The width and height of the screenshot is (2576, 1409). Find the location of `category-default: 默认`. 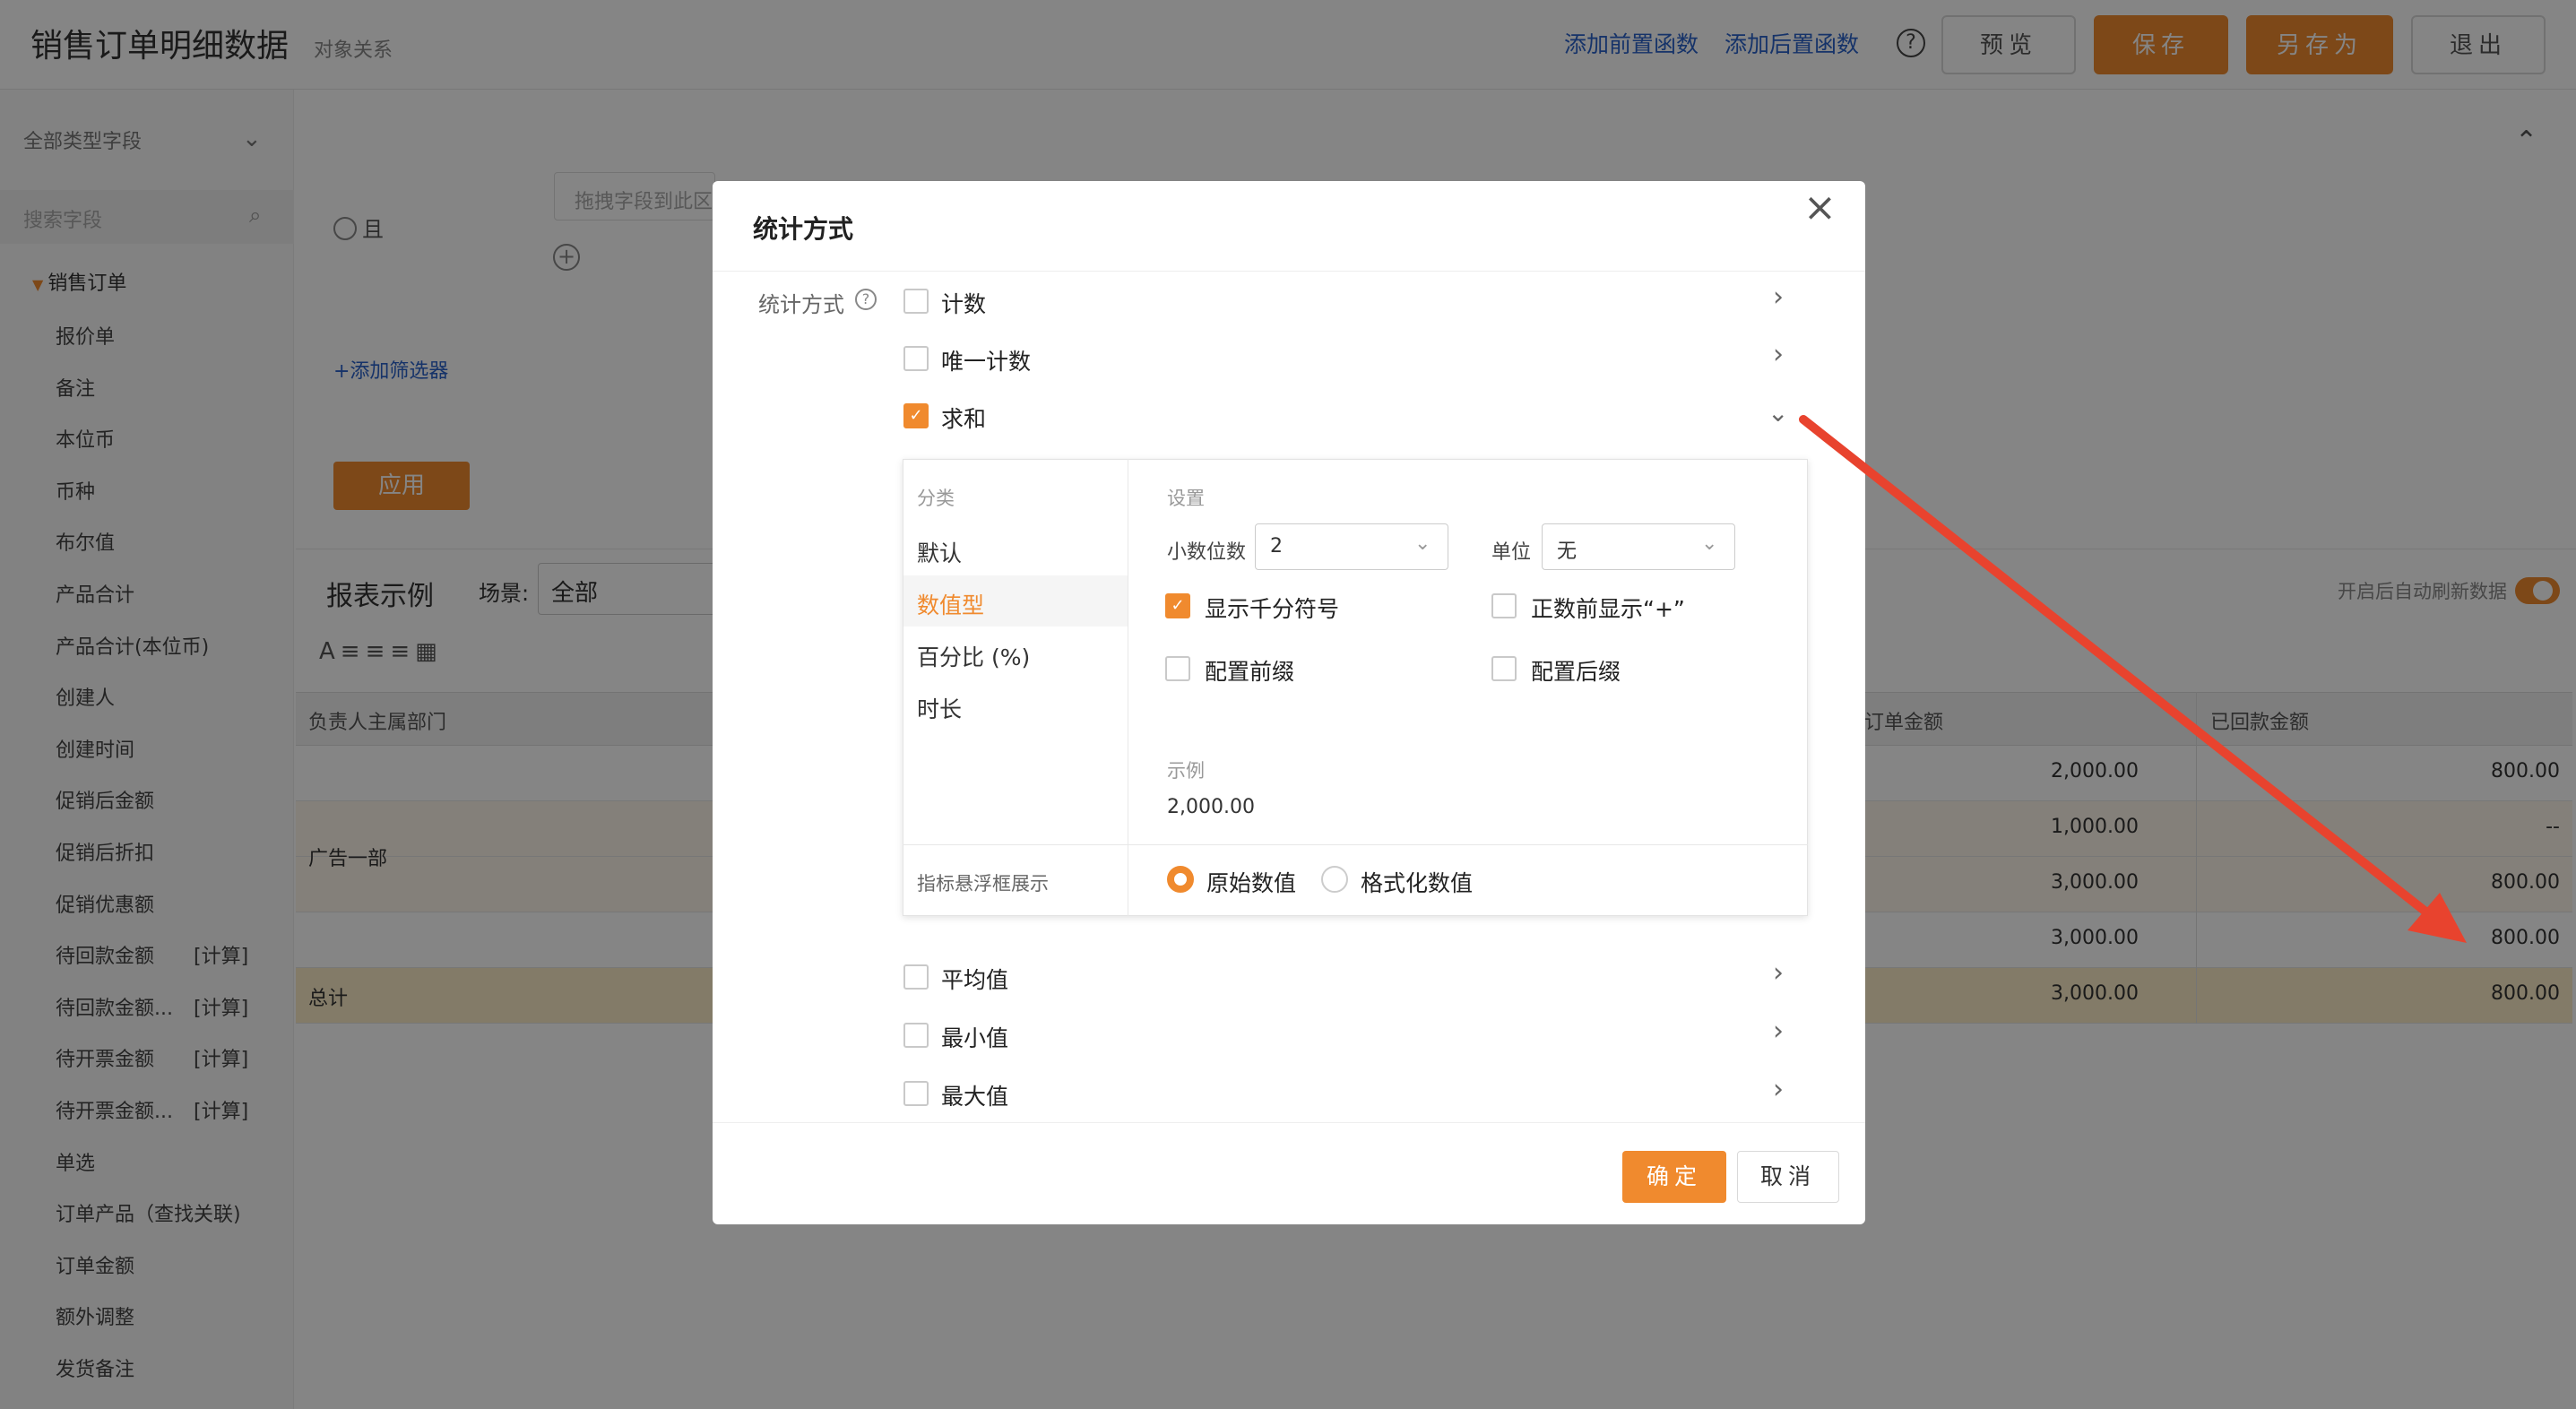

category-default: 默认 is located at coordinates (939, 552).